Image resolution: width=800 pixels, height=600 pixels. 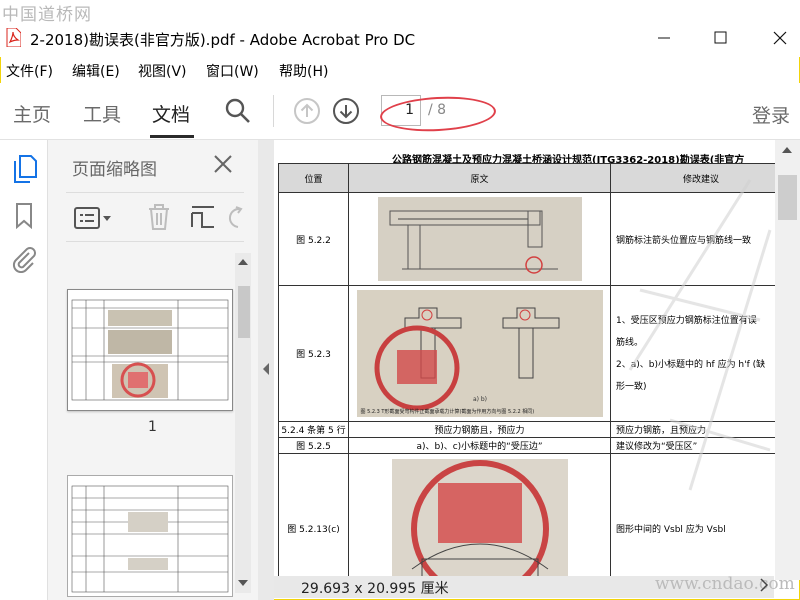 I want to click on tab-tools: 工具, so click(x=102, y=113).